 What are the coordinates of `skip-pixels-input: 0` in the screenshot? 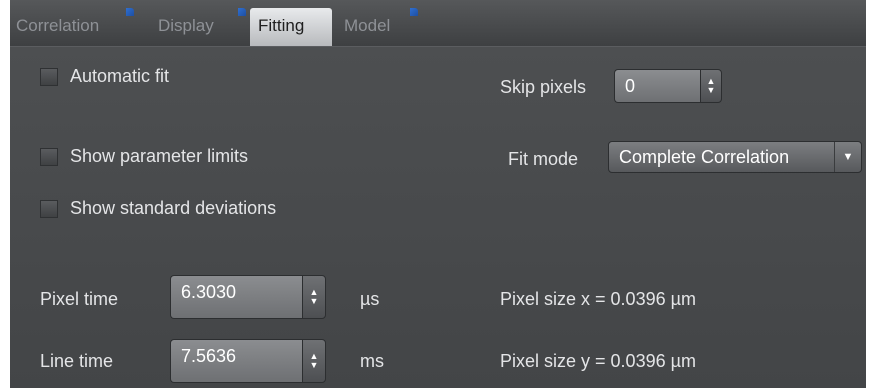 It's located at (657, 86).